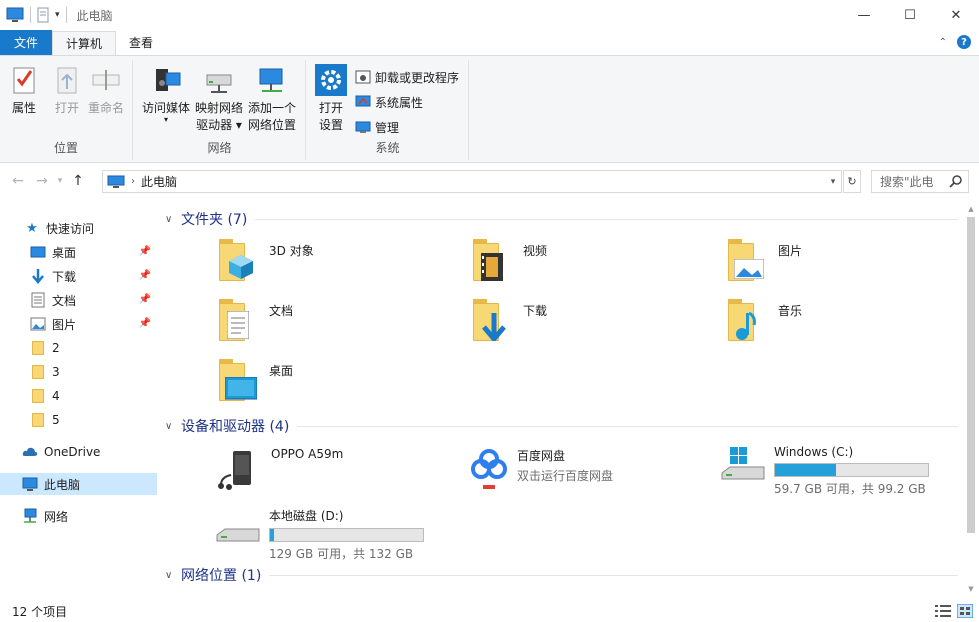  Describe the element at coordinates (78, 484) in the screenshot. I see `sidebar-item-this-pc: 此电脑` at that location.